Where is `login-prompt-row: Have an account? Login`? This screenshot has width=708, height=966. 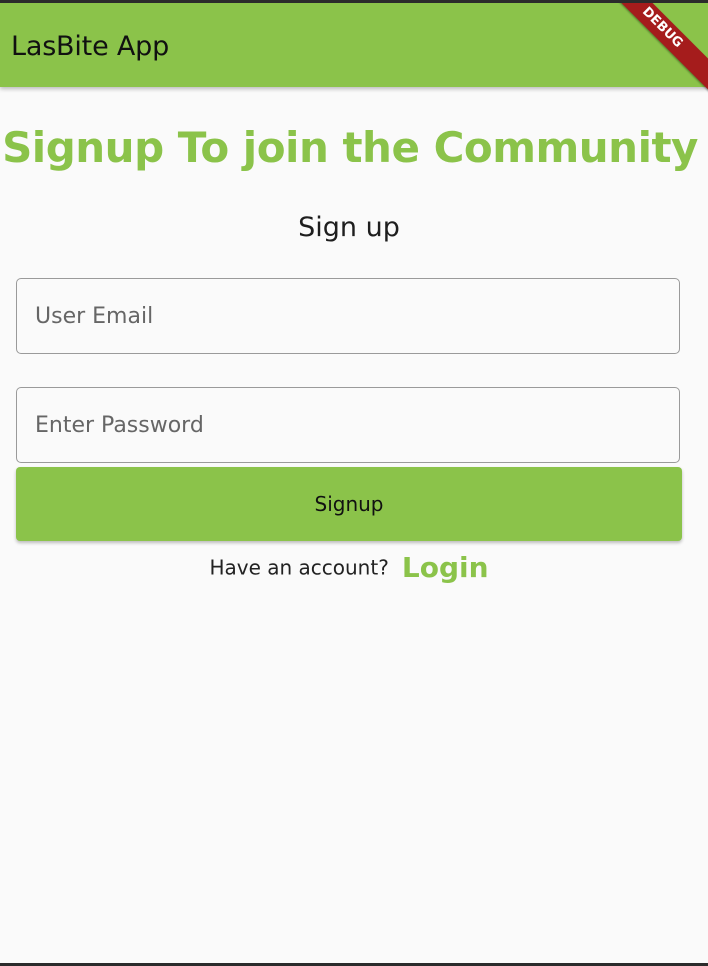
login-prompt-row: Have an account? Login is located at coordinates (349, 567).